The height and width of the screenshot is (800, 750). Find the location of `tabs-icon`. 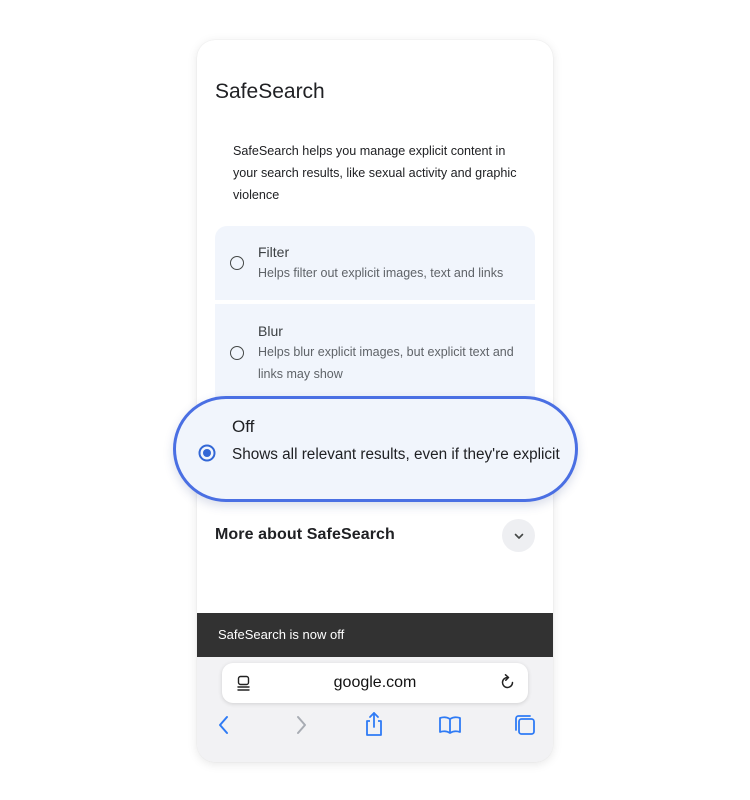

tabs-icon is located at coordinates (525, 725).